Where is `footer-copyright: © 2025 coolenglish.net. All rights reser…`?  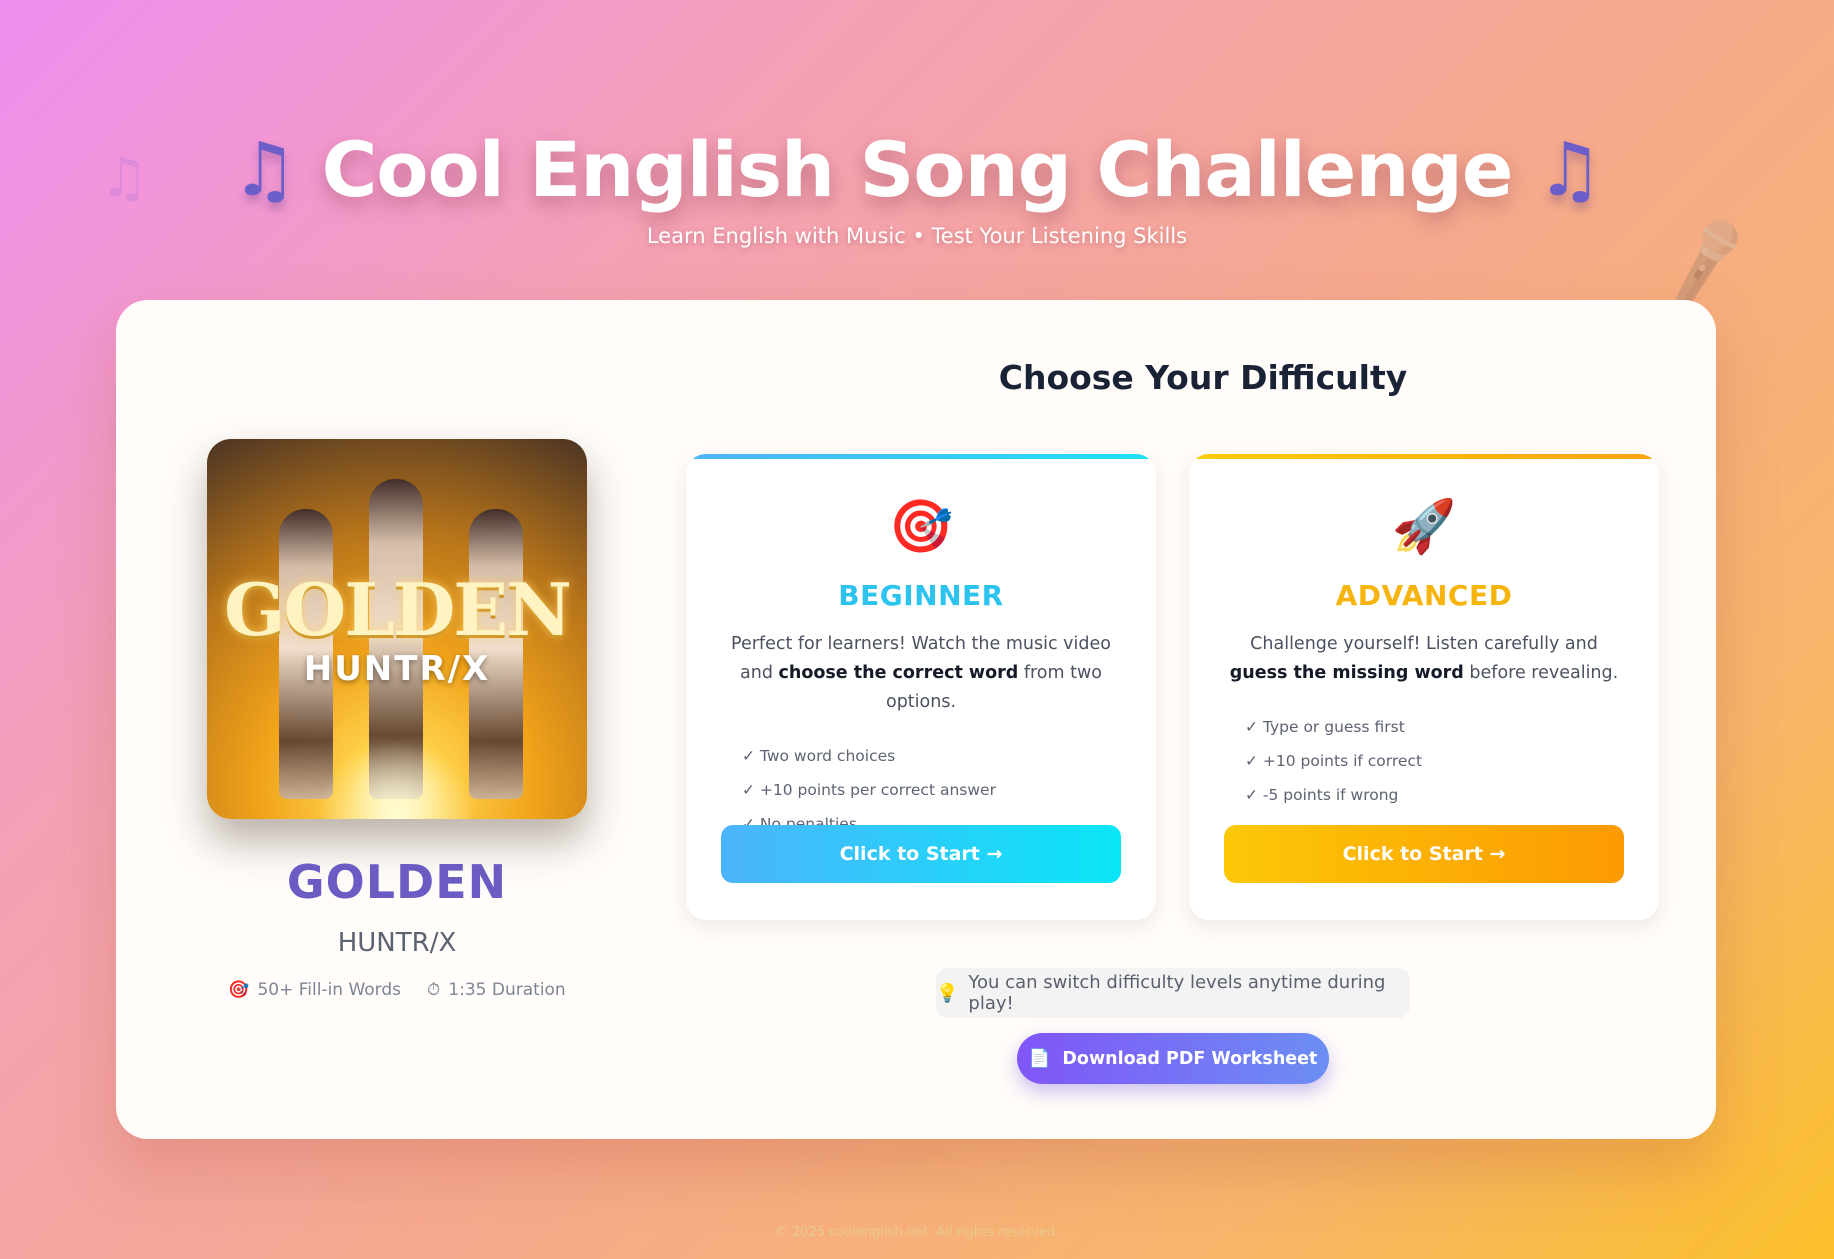 footer-copyright: © 2025 coolenglish.net. All rights reser… is located at coordinates (917, 1232).